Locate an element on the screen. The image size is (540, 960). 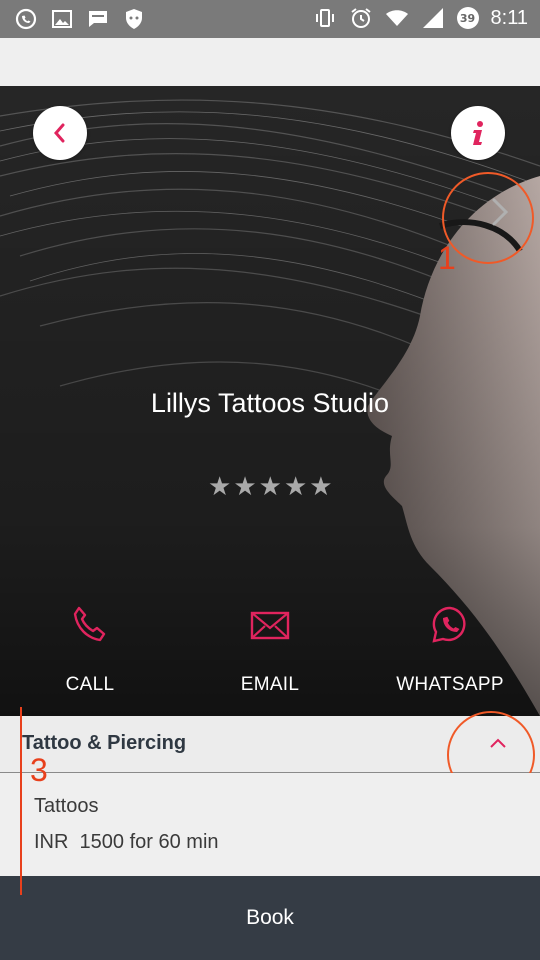
back-button is located at coordinates (60, 133).